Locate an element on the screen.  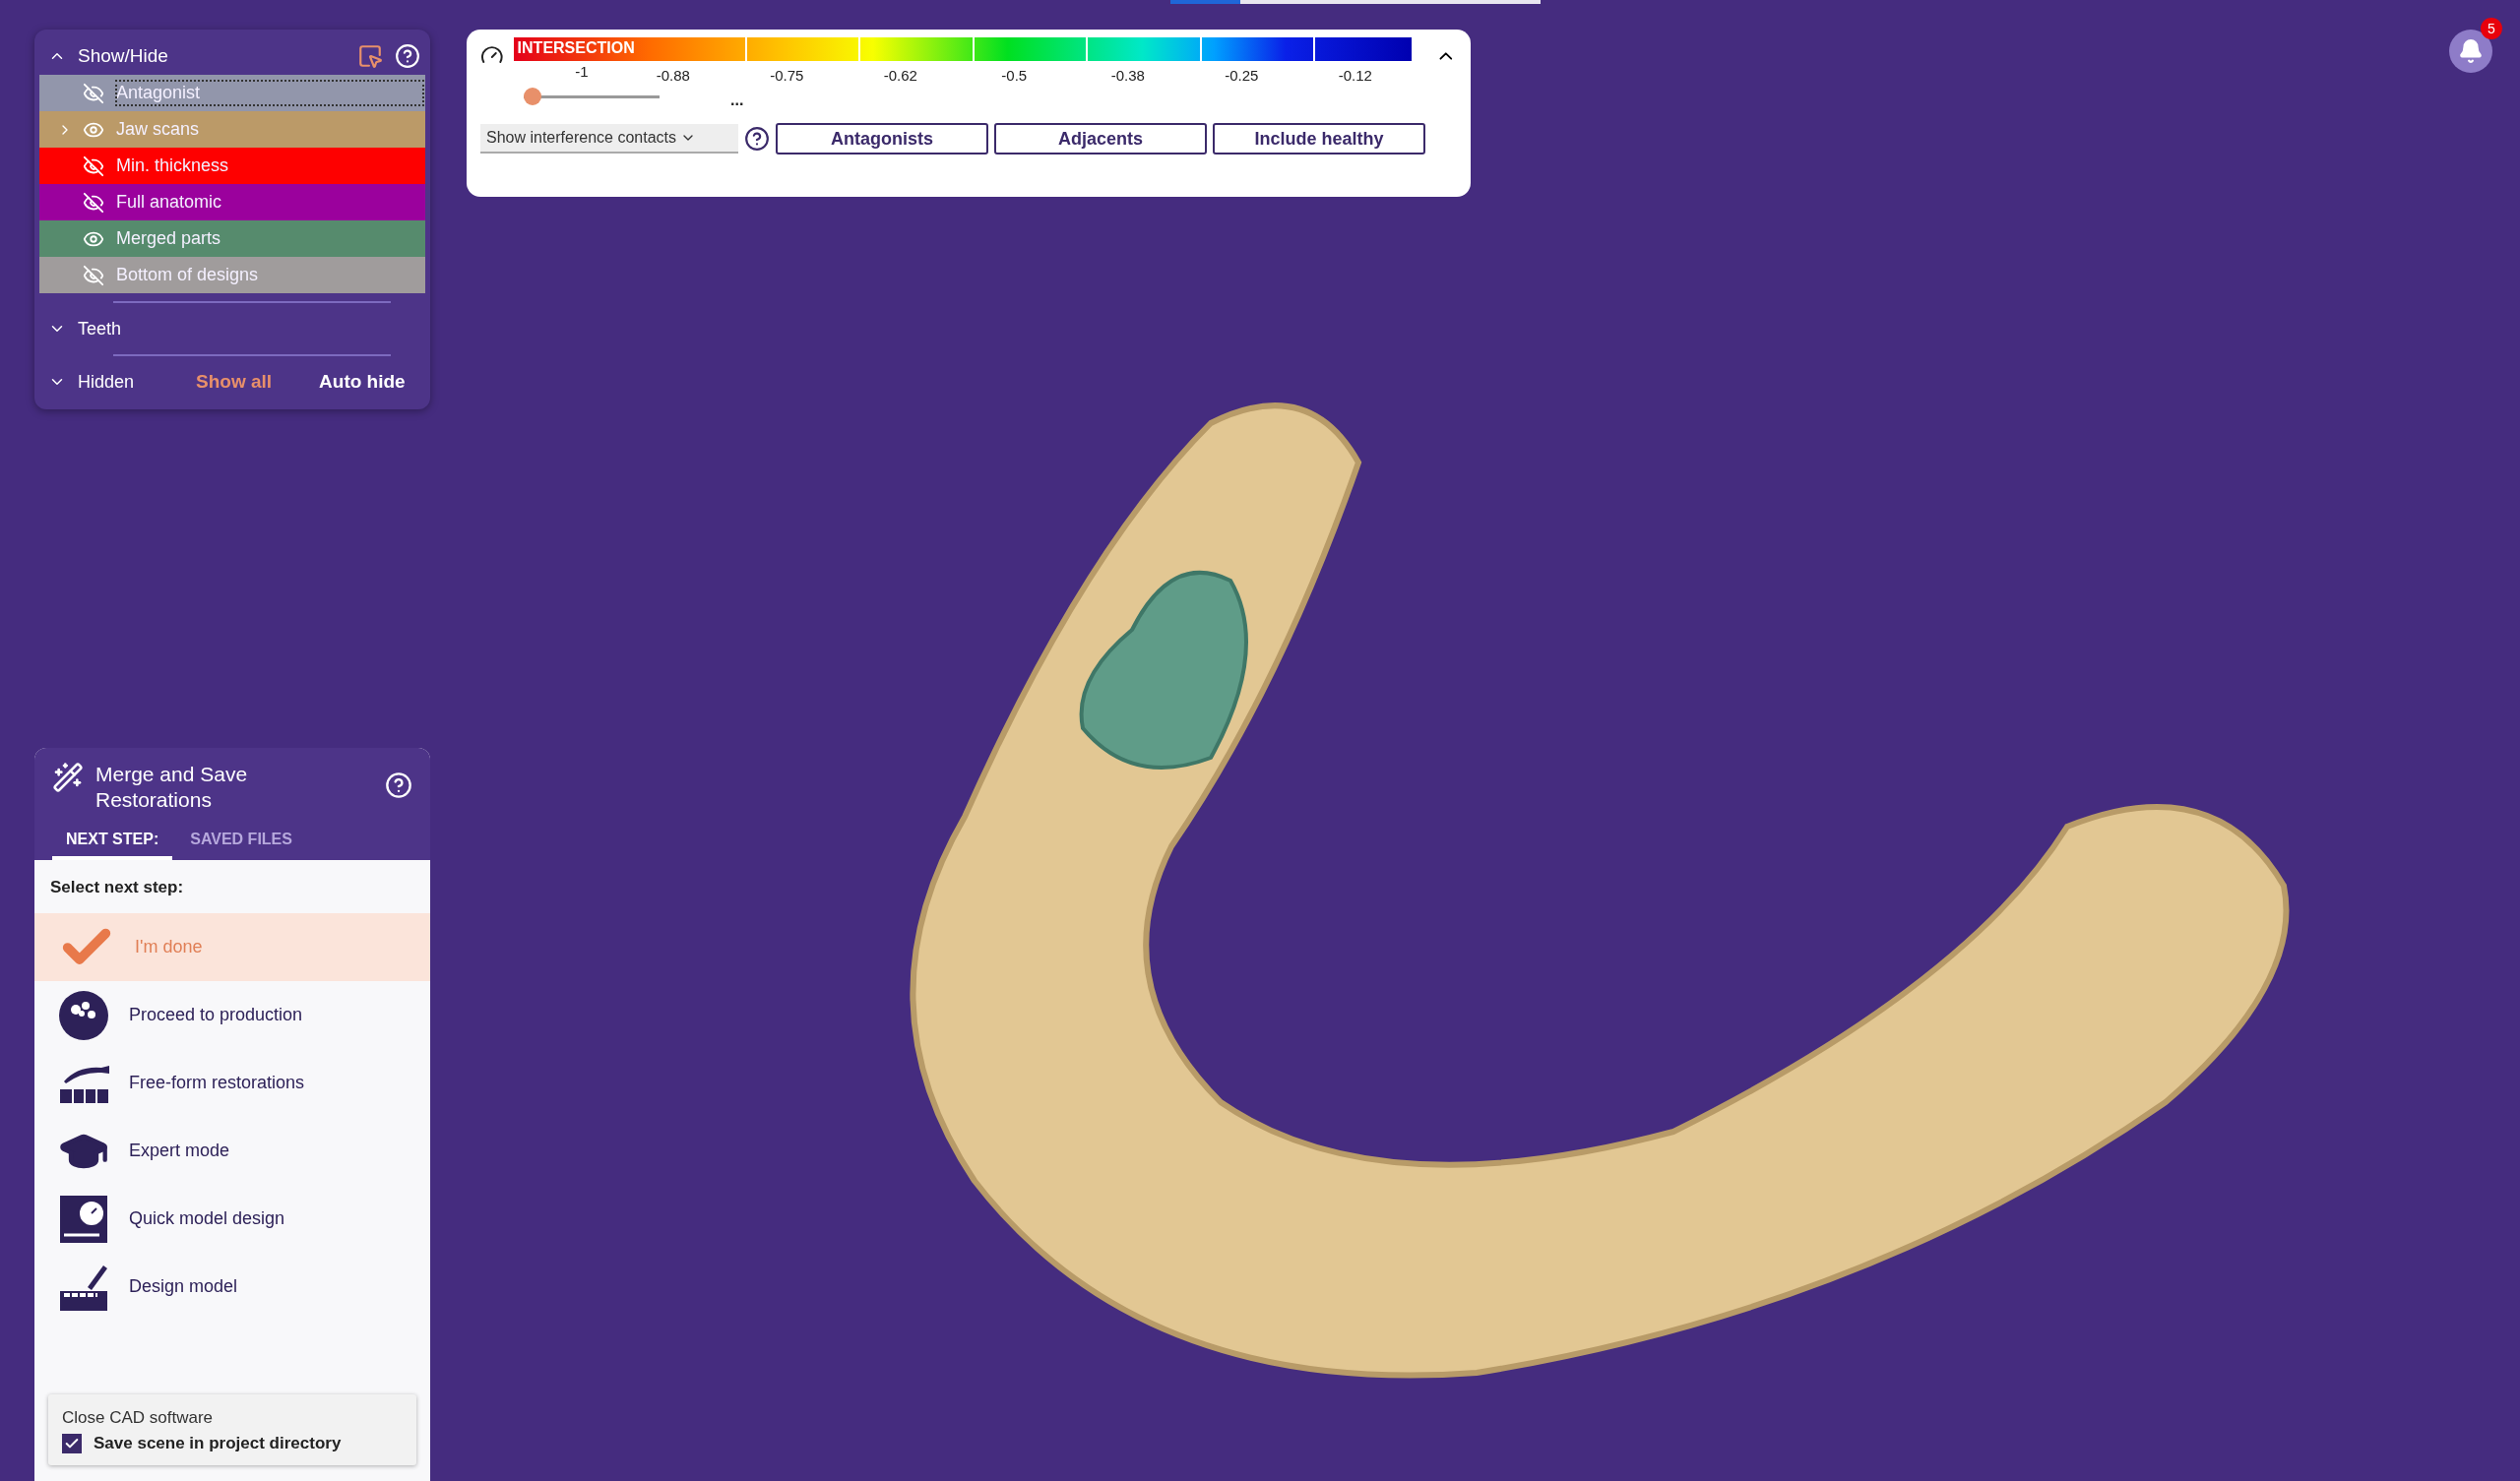
step-label: Quick model design is located at coordinates (207, 1218).